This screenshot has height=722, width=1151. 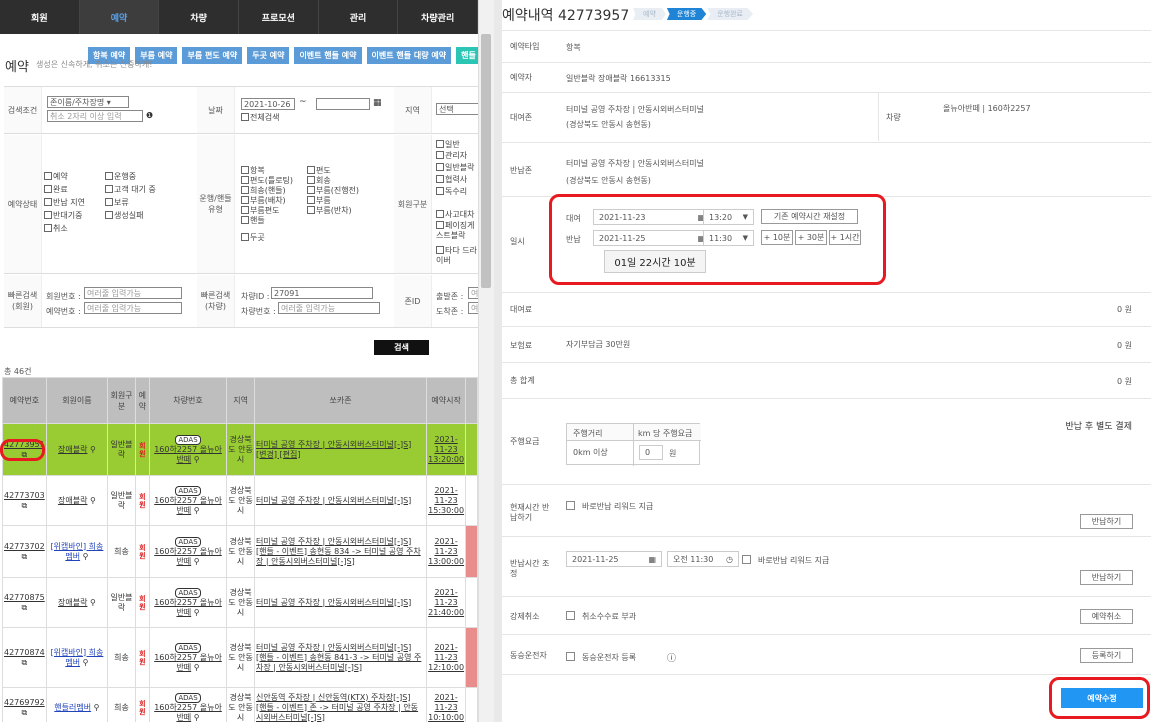 I want to click on member-name: 핸들러멤버 ⚲, so click(x=77, y=704).